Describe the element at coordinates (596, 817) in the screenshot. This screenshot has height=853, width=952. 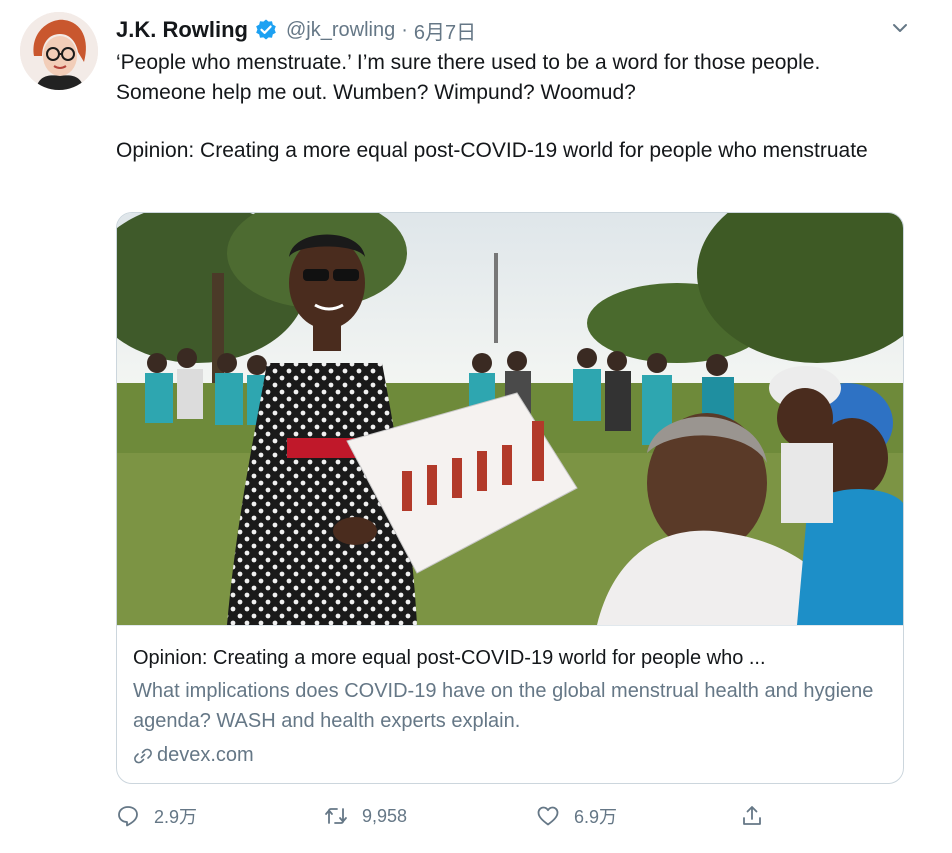
I see `like-count: 6.9万` at that location.